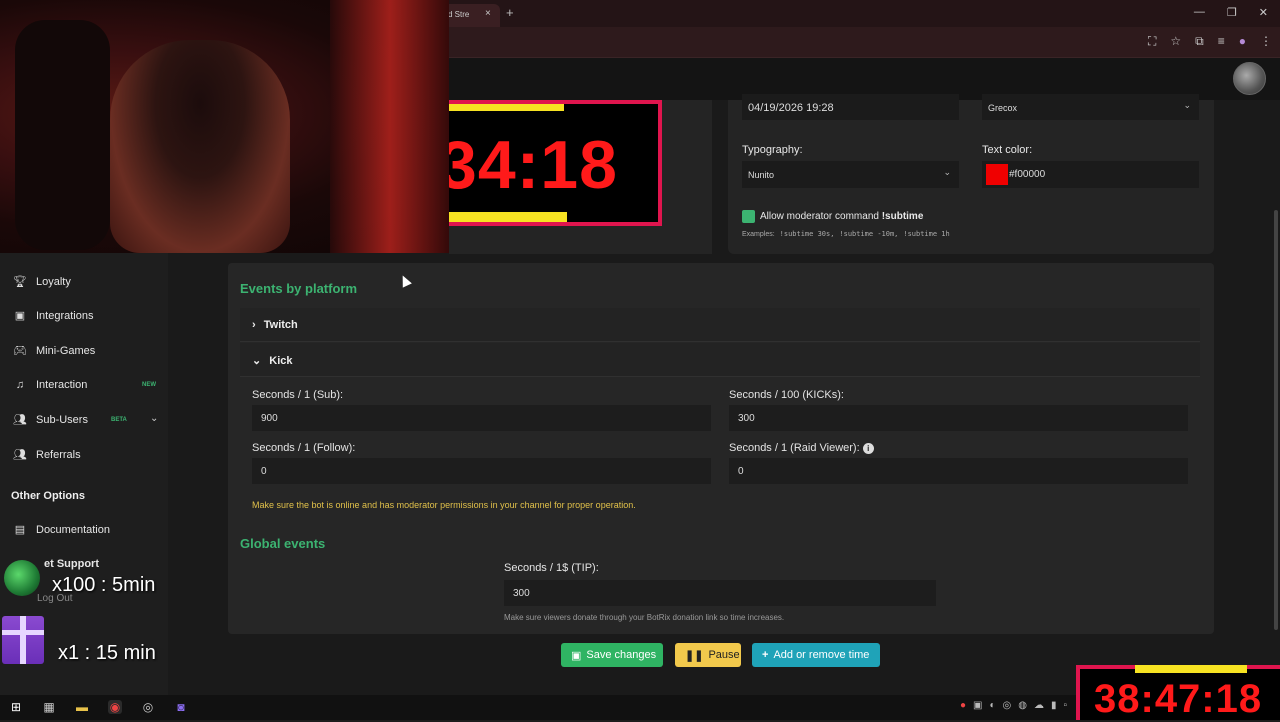  I want to click on folder-icon: ▬, so click(82, 707).